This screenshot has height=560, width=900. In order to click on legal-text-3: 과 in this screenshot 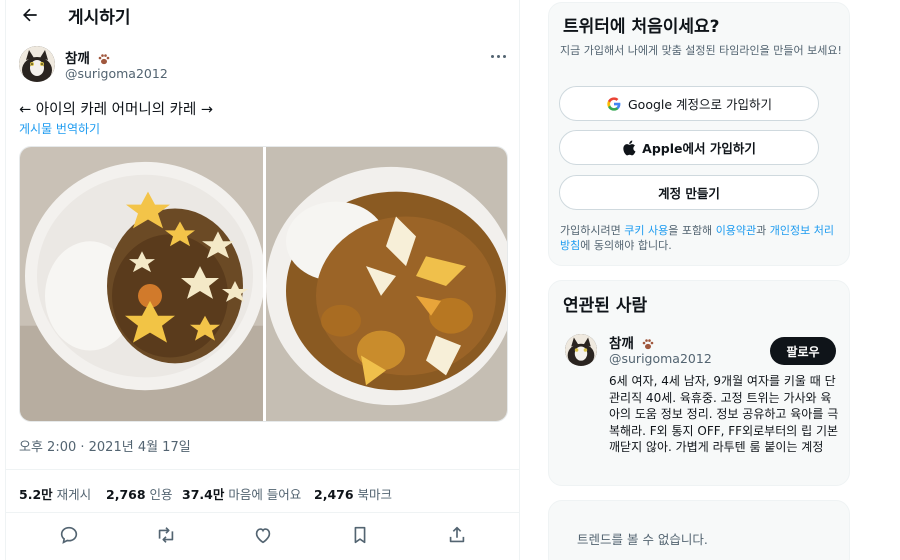, I will do `click(763, 230)`.